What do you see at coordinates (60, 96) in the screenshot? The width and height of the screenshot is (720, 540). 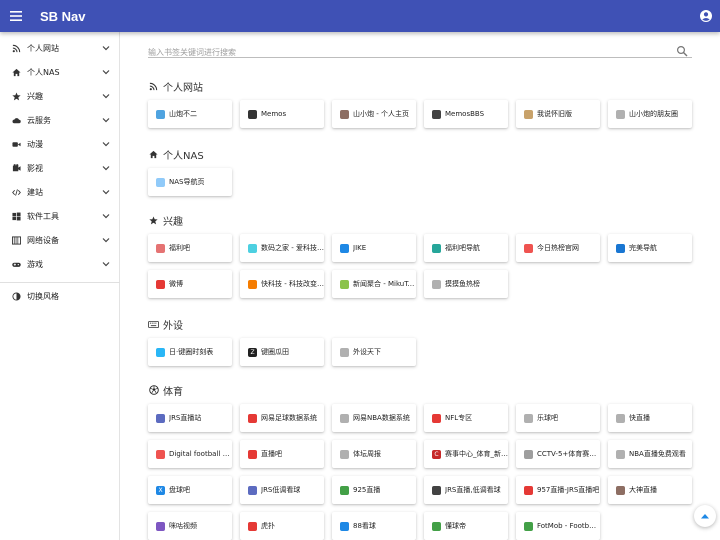 I see `sidebar-item-2: 兴趣` at bounding box center [60, 96].